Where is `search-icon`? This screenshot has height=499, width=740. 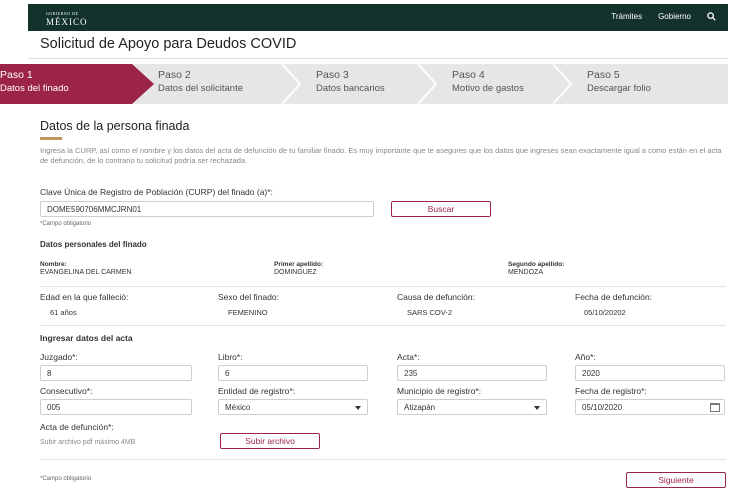
search-icon is located at coordinates (711, 17).